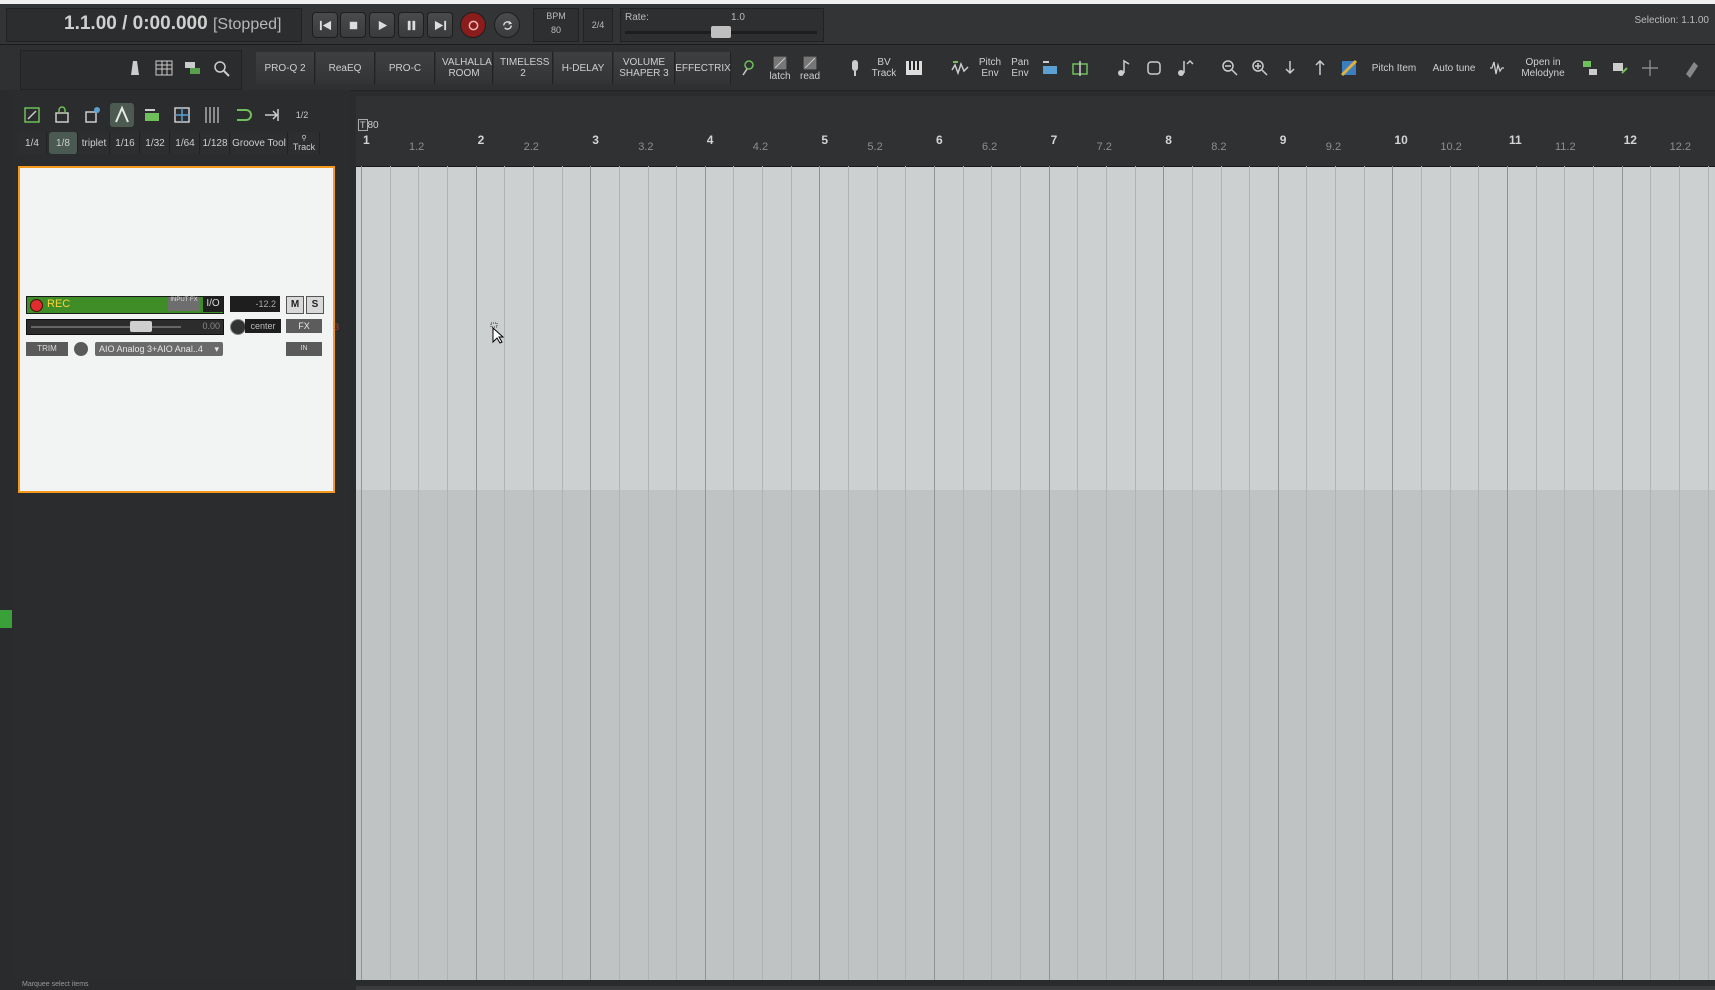 The width and height of the screenshot is (1715, 990). What do you see at coordinates (703, 68) in the screenshot?
I see `plugin-effectrix-button: EFFECTRIX` at bounding box center [703, 68].